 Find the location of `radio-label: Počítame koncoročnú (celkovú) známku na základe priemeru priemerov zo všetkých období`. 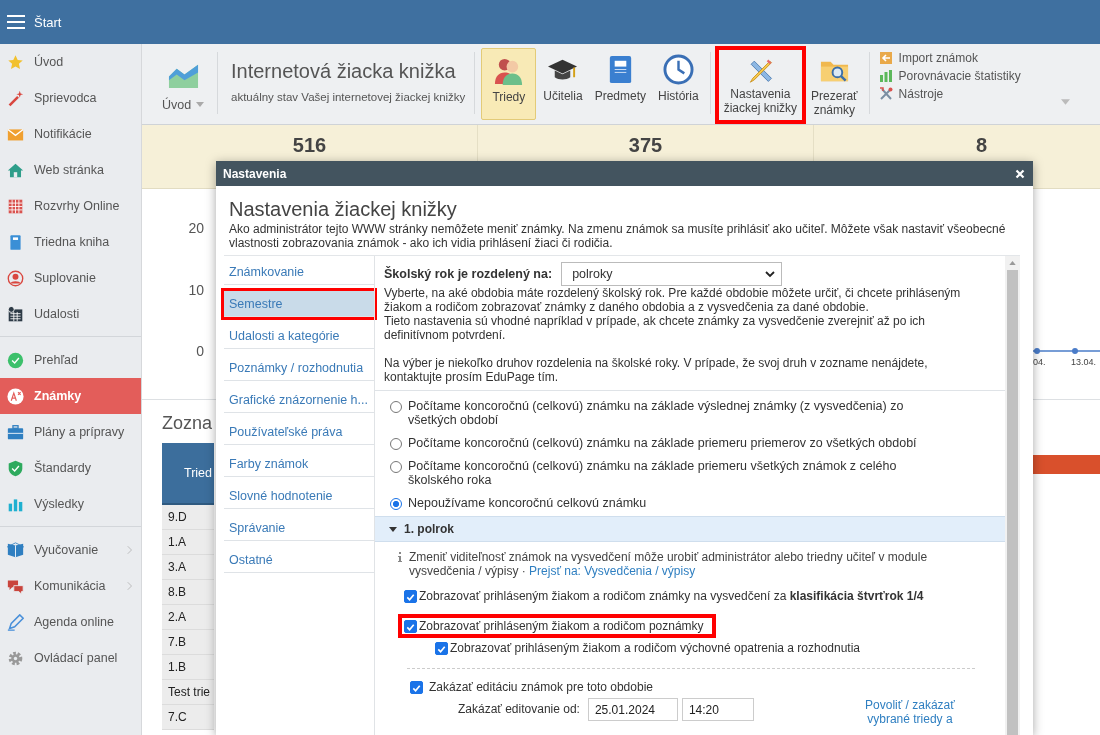

radio-label: Počítame koncoročnú (celkovú) známku na základe priemeru priemerov zo všetkých období is located at coordinates (663, 443).